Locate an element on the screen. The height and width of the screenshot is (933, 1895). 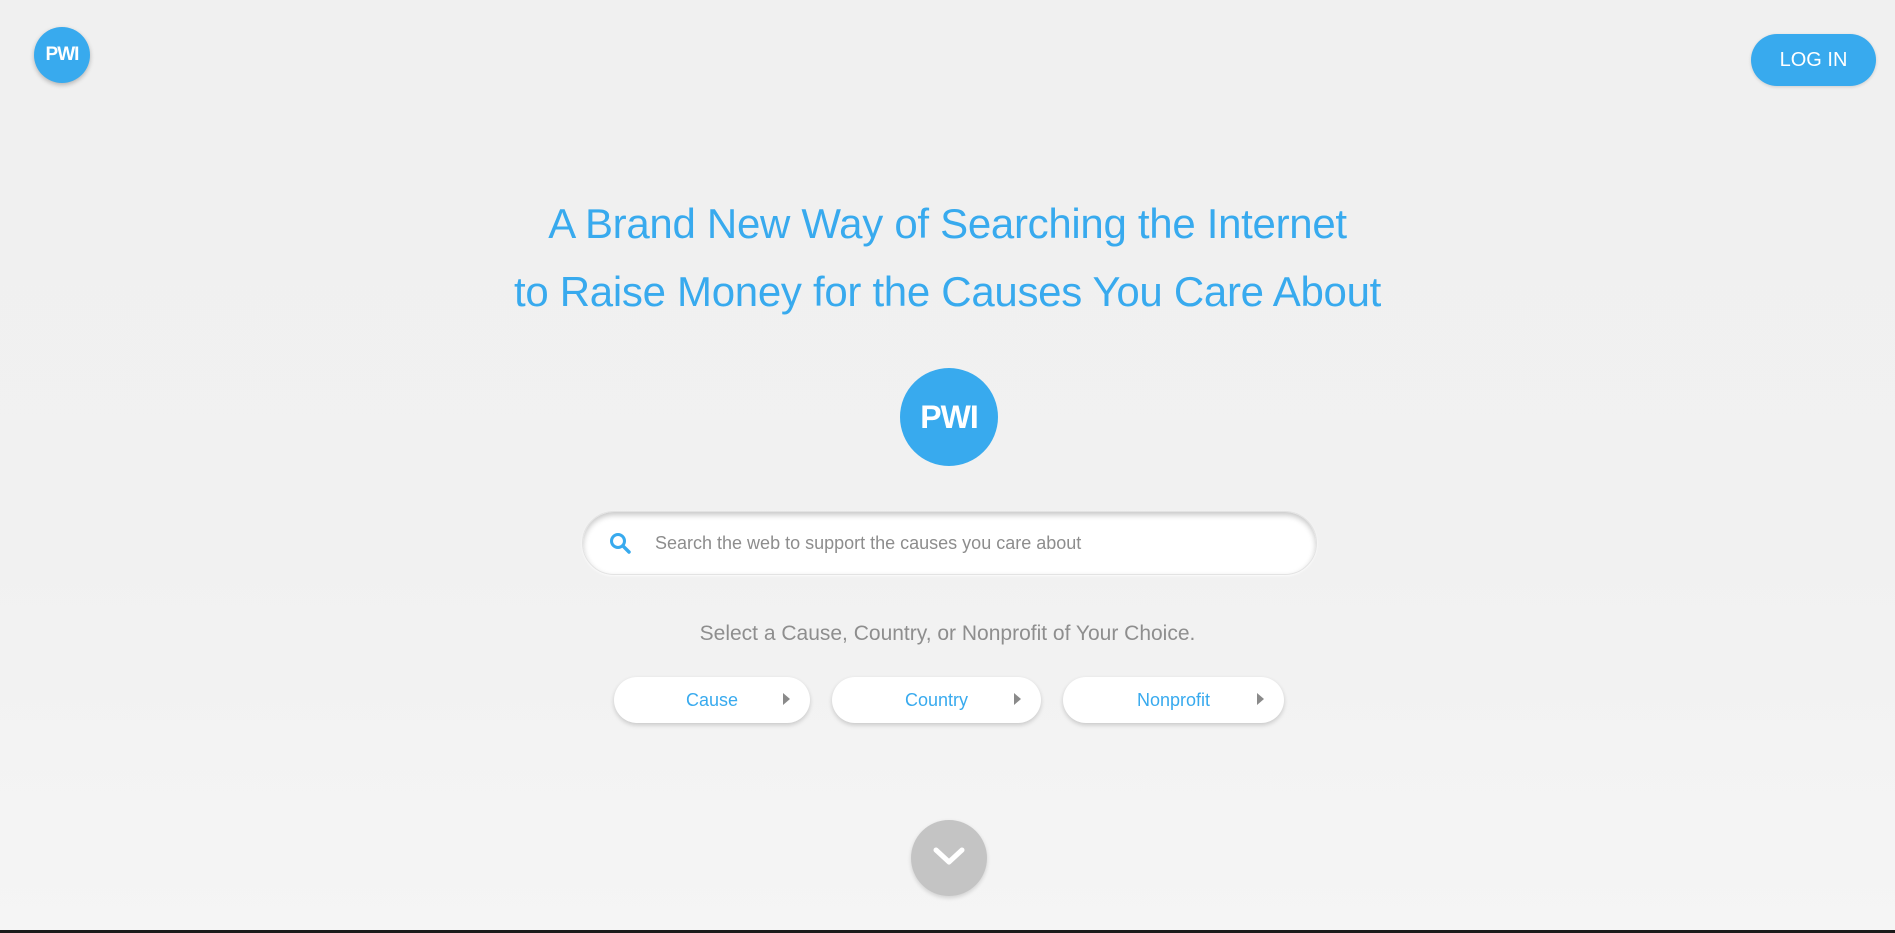
nonprofit-selector-button: Nonprofit is located at coordinates (1173, 700).